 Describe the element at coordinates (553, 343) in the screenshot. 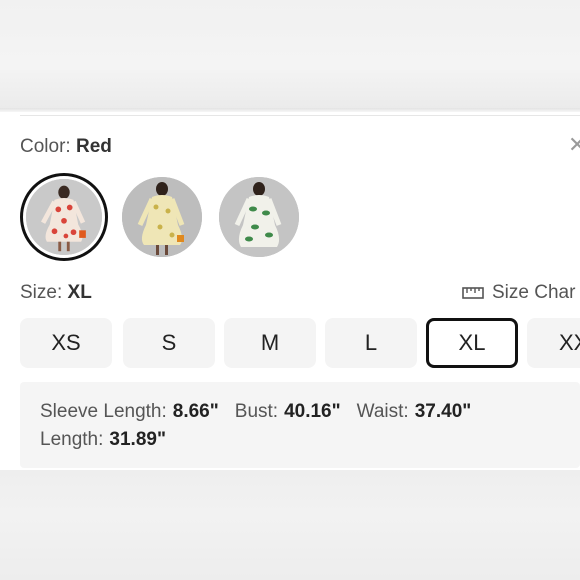

I see `size-button-xx: XX` at that location.